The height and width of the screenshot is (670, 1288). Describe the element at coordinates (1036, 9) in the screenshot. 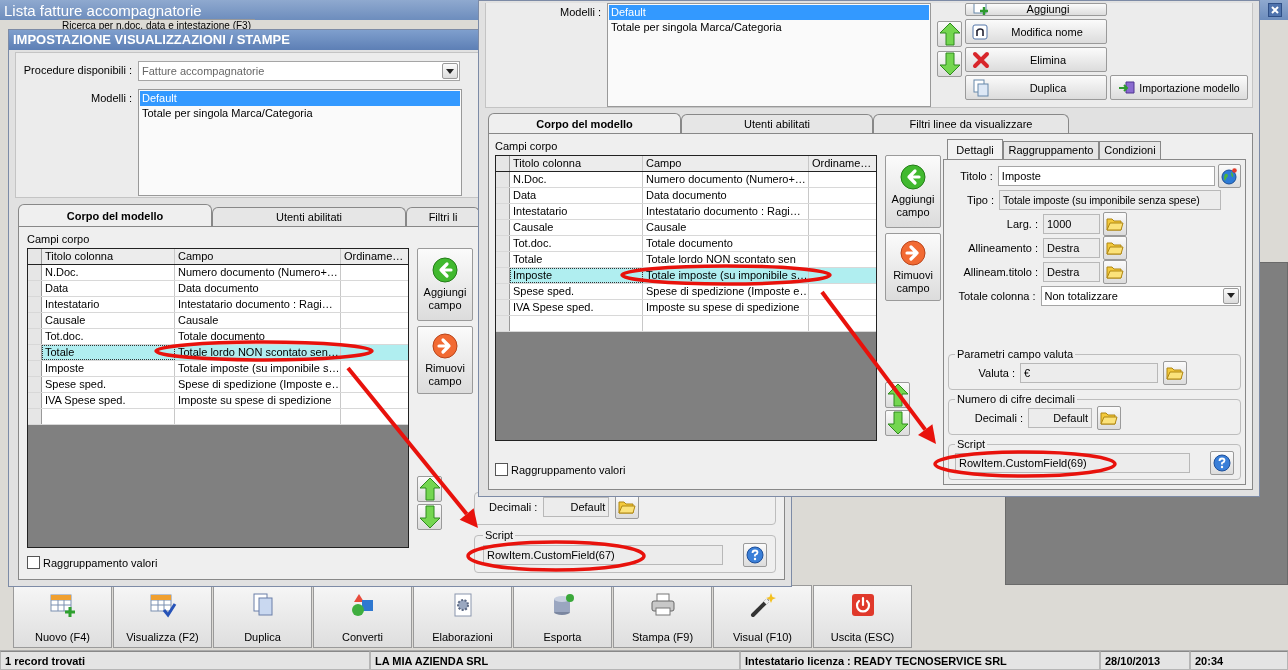

I see `model-button: Aggiungi` at that location.